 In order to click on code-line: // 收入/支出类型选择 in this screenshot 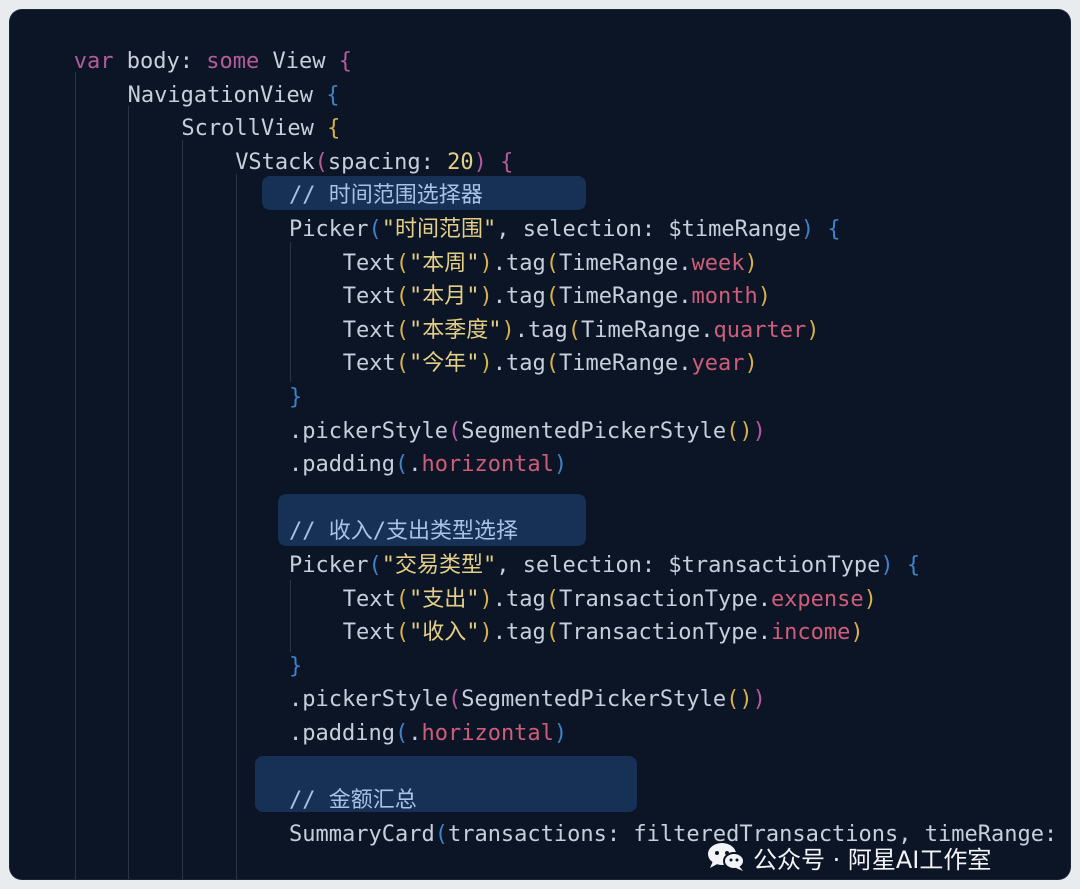, I will do `click(403, 532)`.